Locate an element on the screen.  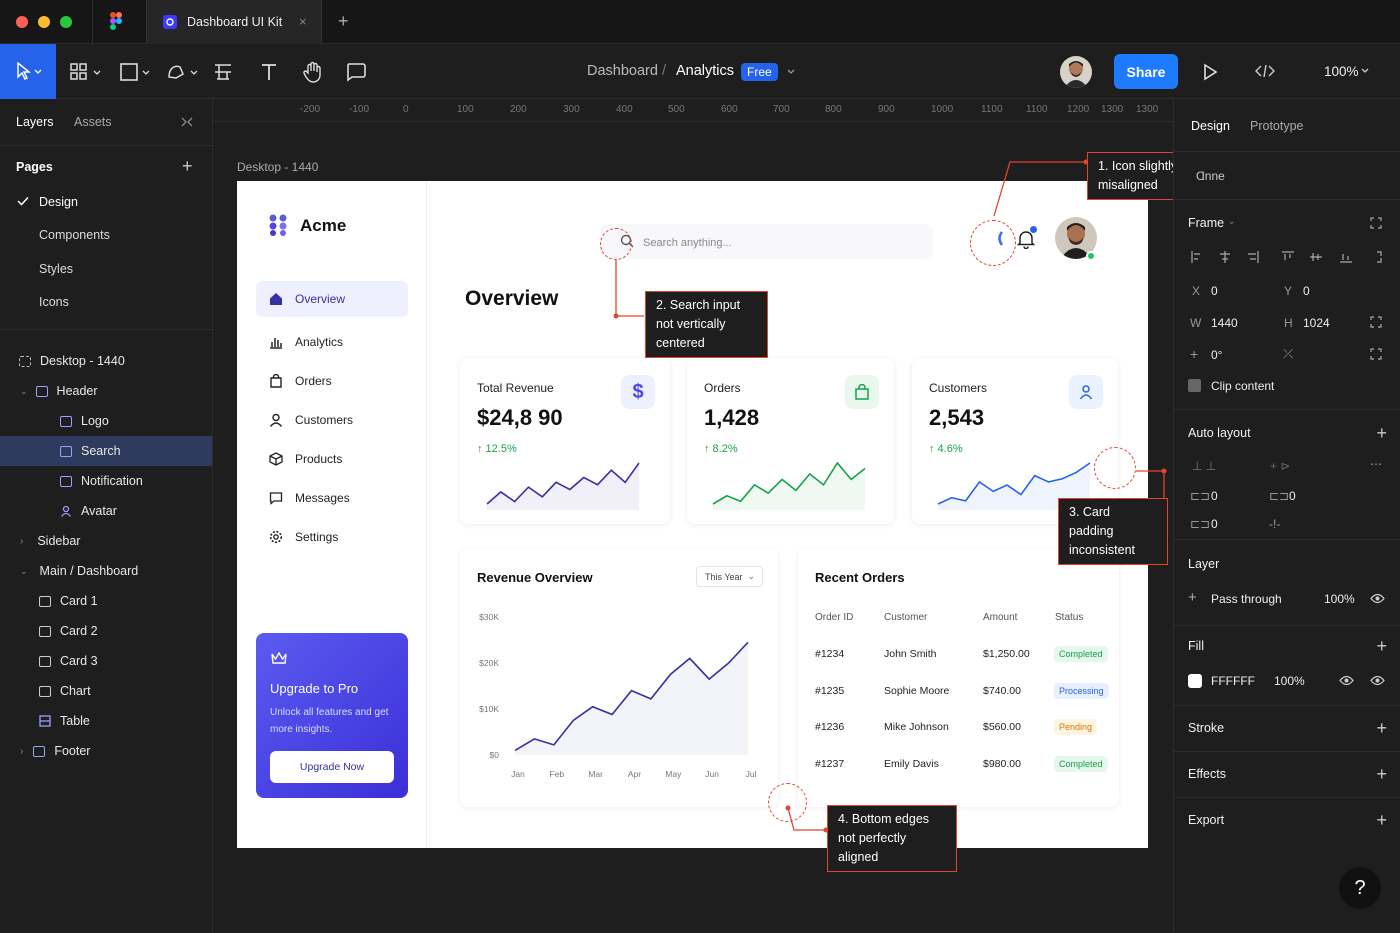
auto-layout-title: Auto layout is located at coordinates (1219, 433).